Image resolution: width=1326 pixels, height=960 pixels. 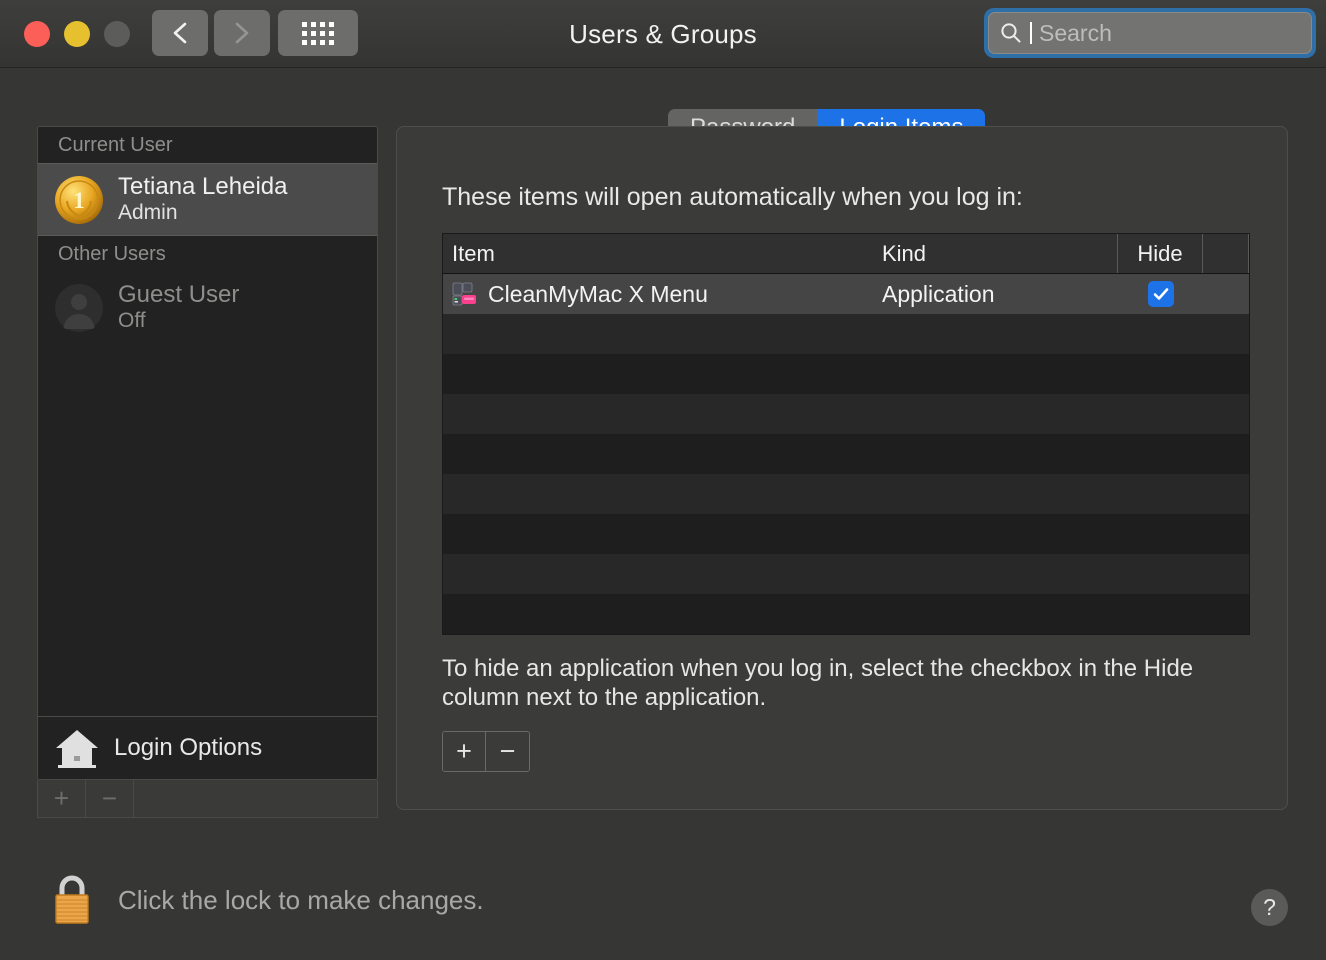 I want to click on sidebar-item-guest-user: Guest User Off, so click(x=207, y=307).